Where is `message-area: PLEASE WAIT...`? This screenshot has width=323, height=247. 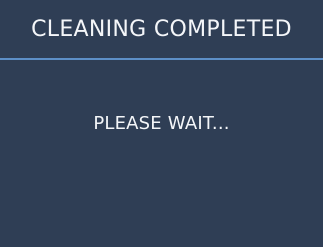
message-area: PLEASE WAIT... is located at coordinates (161, 123).